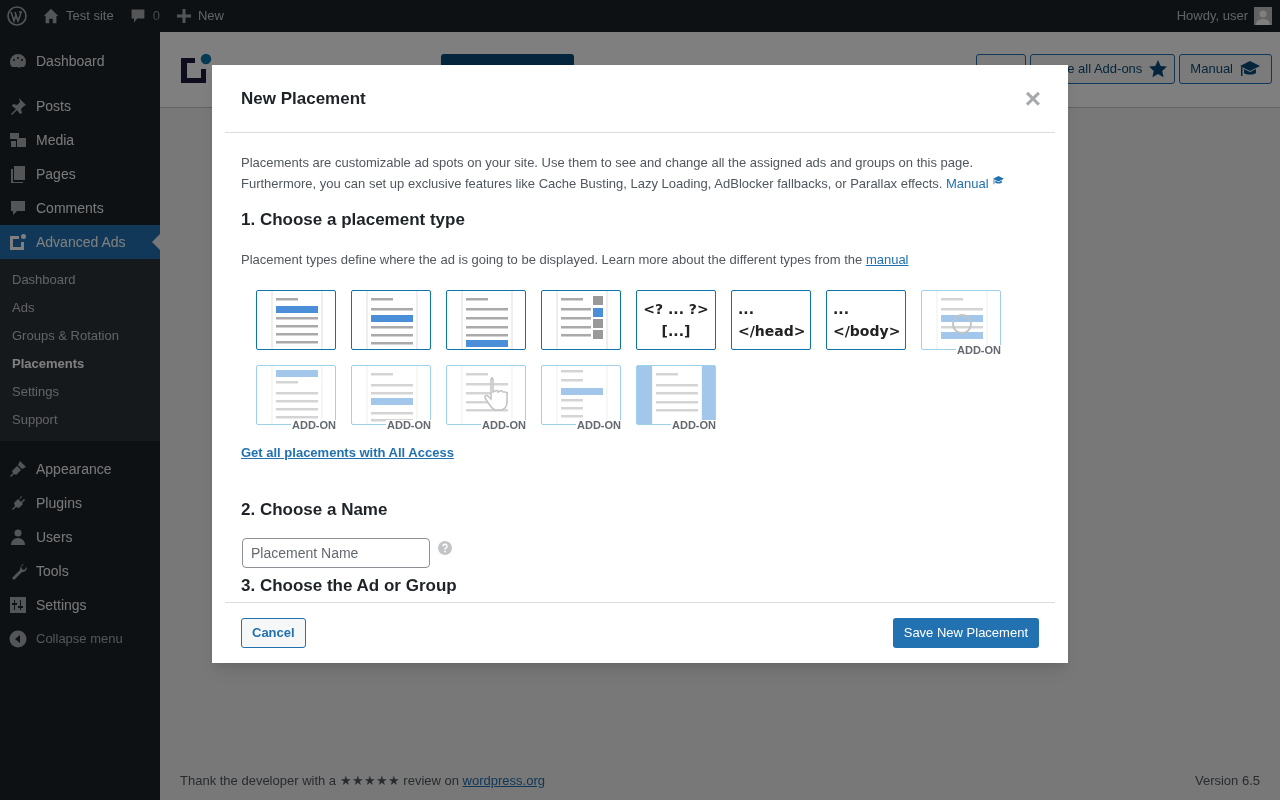  I want to click on manual-link: manual, so click(887, 259).